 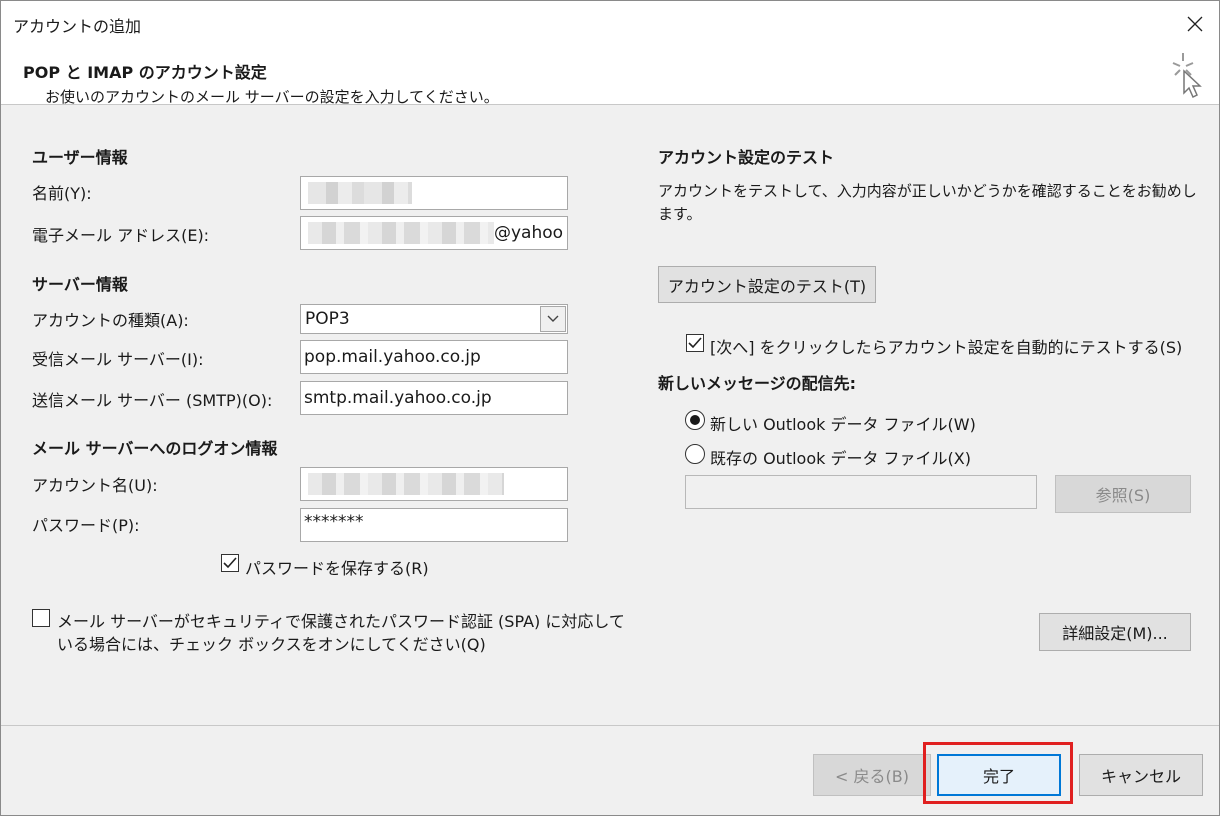 I want to click on account-name-field, so click(x=434, y=484).